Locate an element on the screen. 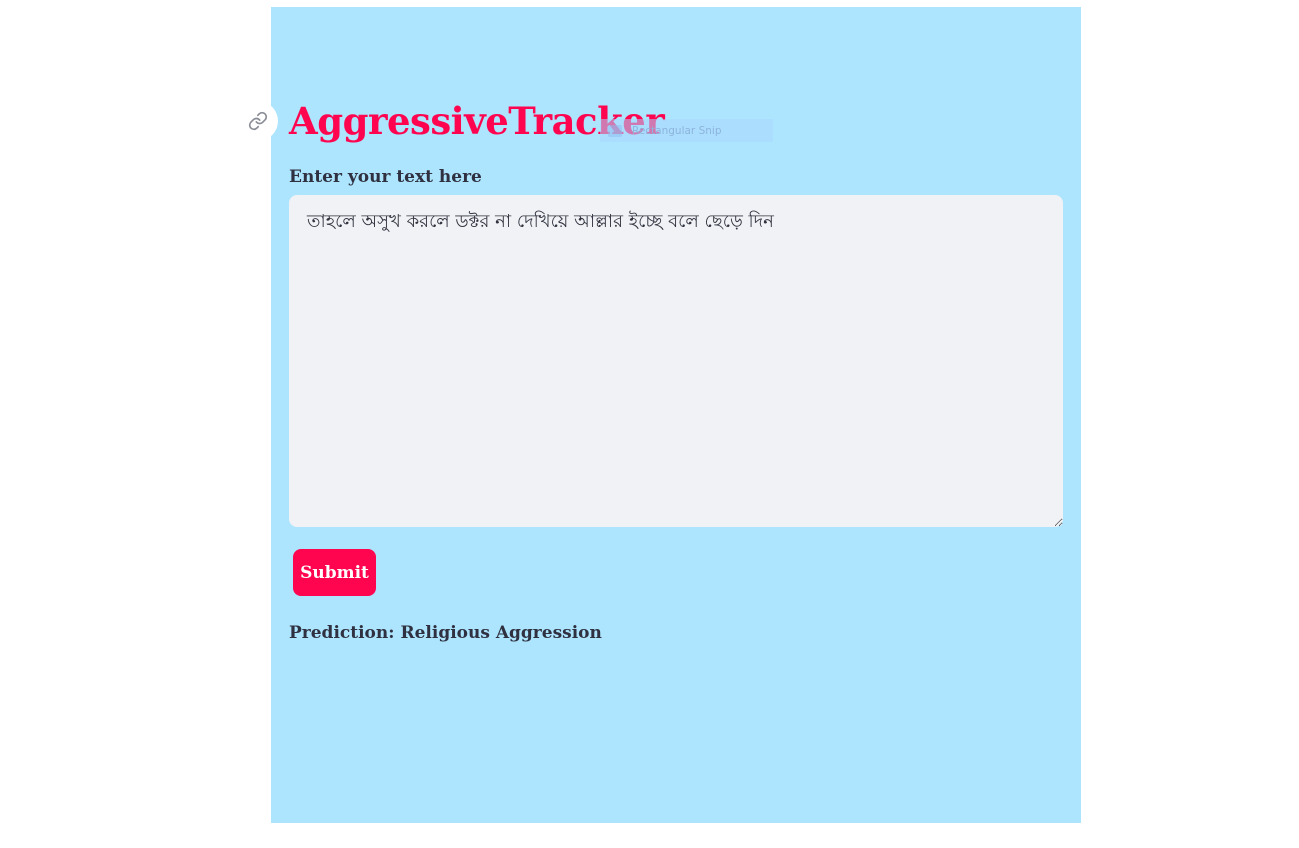 The height and width of the screenshot is (848, 1299). prediction-result: Prediction: Religious Aggression is located at coordinates (445, 633).